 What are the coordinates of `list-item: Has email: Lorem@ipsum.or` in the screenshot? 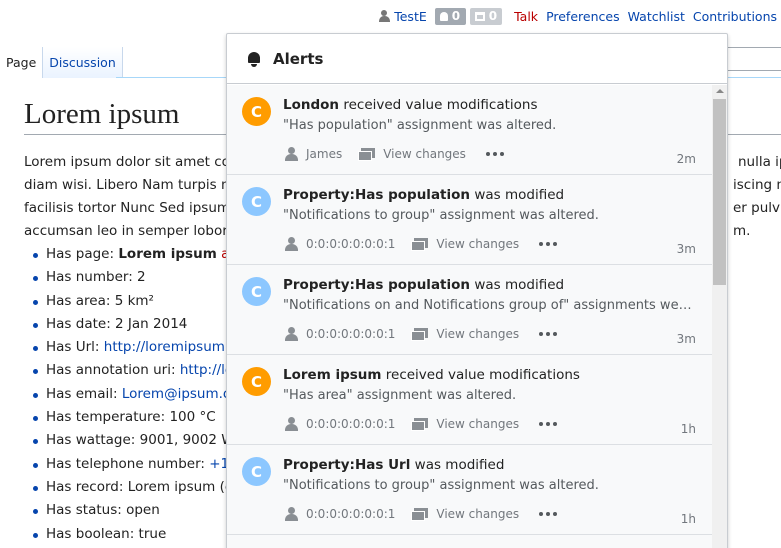 It's located at (138, 397).